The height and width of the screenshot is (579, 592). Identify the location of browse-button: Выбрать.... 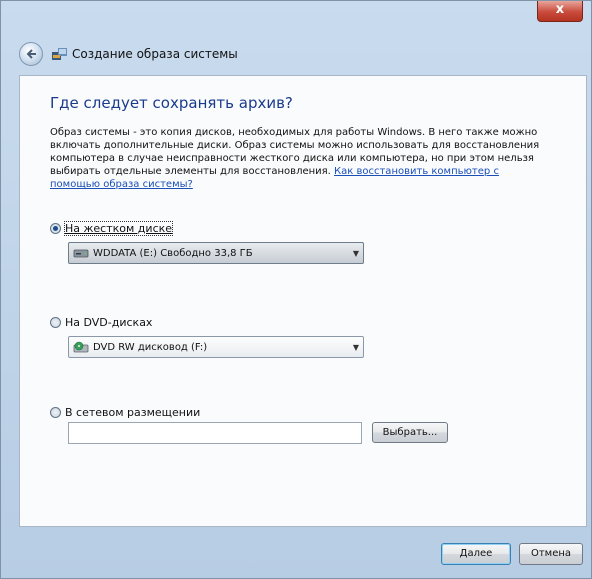
(410, 432).